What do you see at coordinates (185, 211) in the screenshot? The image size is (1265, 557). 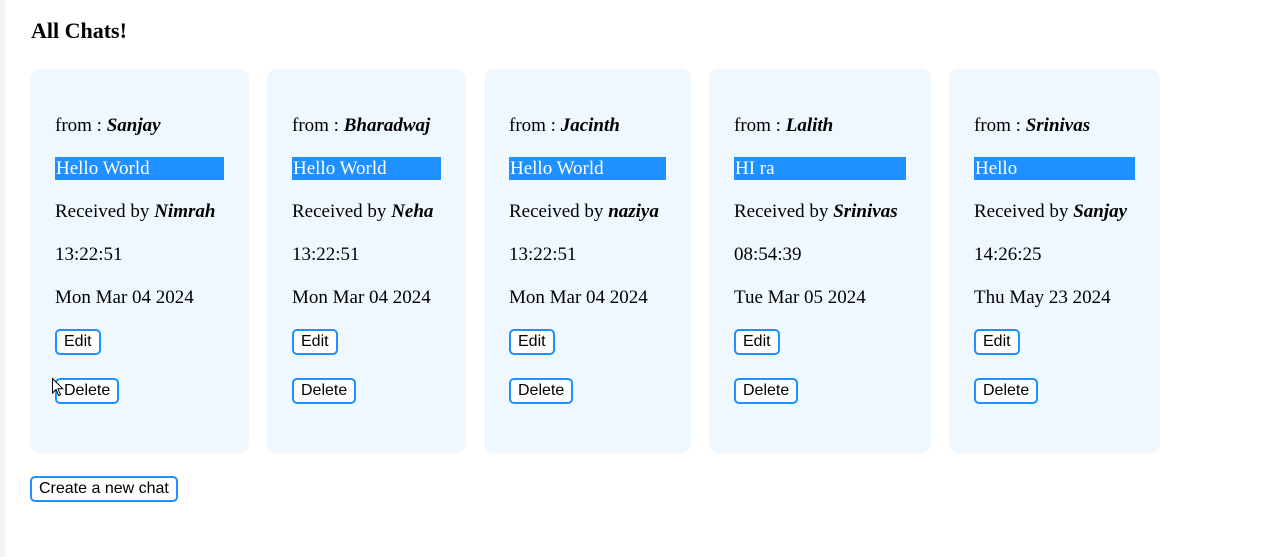 I see `receiver-name: Nimrah` at bounding box center [185, 211].